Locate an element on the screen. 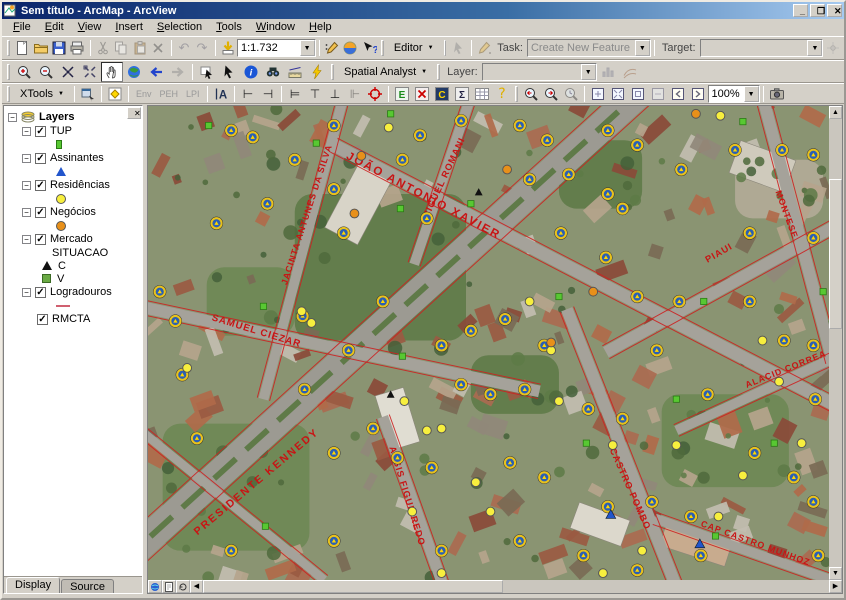 Image resolution: width=846 pixels, height=600 pixels. scroll-up-icon: ▲ is located at coordinates (835, 112).